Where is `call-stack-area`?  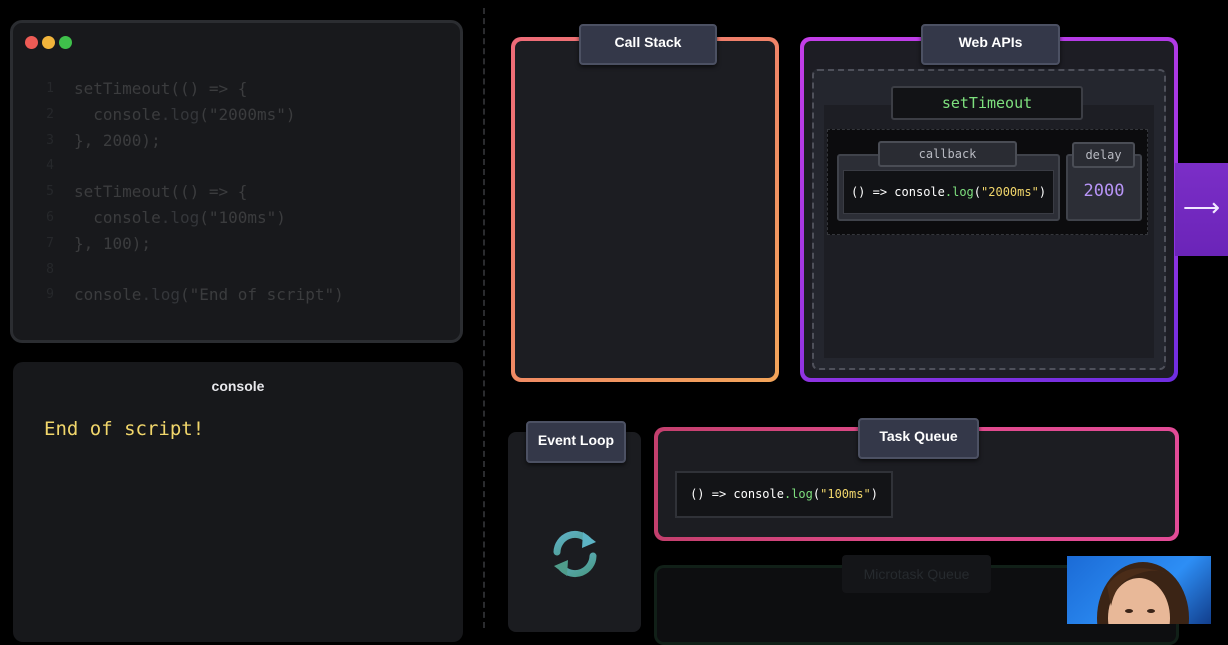 call-stack-area is located at coordinates (645, 209).